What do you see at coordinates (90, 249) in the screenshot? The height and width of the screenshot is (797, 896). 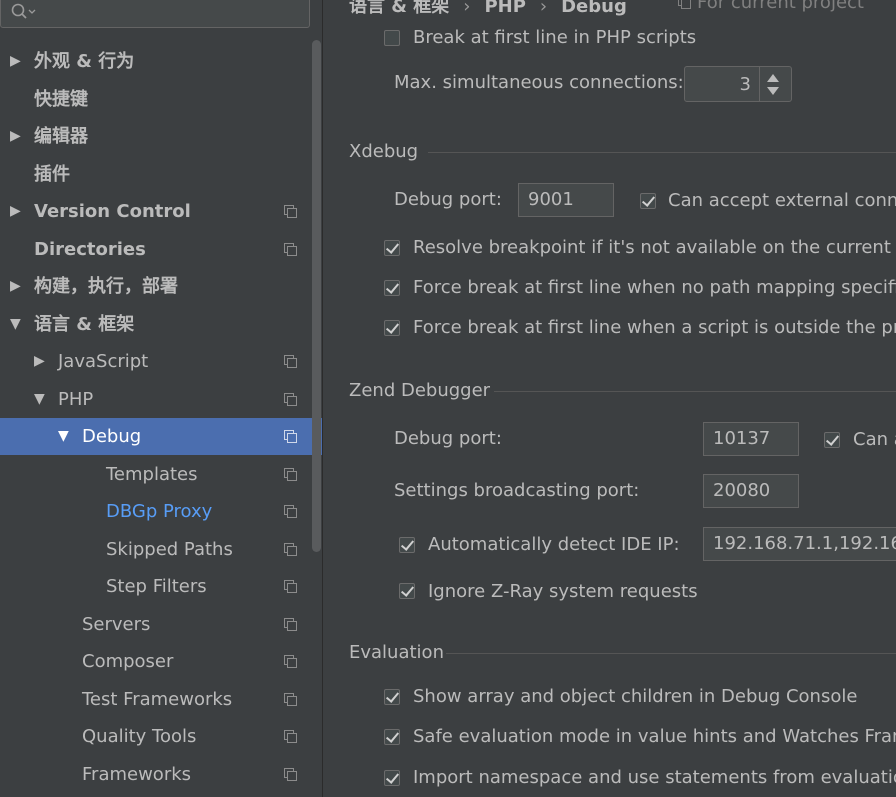 I see `tree-item-label: Directories` at bounding box center [90, 249].